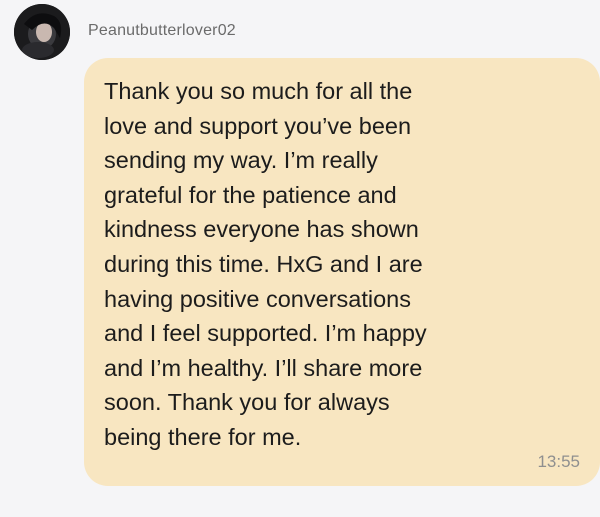 The height and width of the screenshot is (517, 600). What do you see at coordinates (558, 461) in the screenshot?
I see `message-timestamp: 13:55` at bounding box center [558, 461].